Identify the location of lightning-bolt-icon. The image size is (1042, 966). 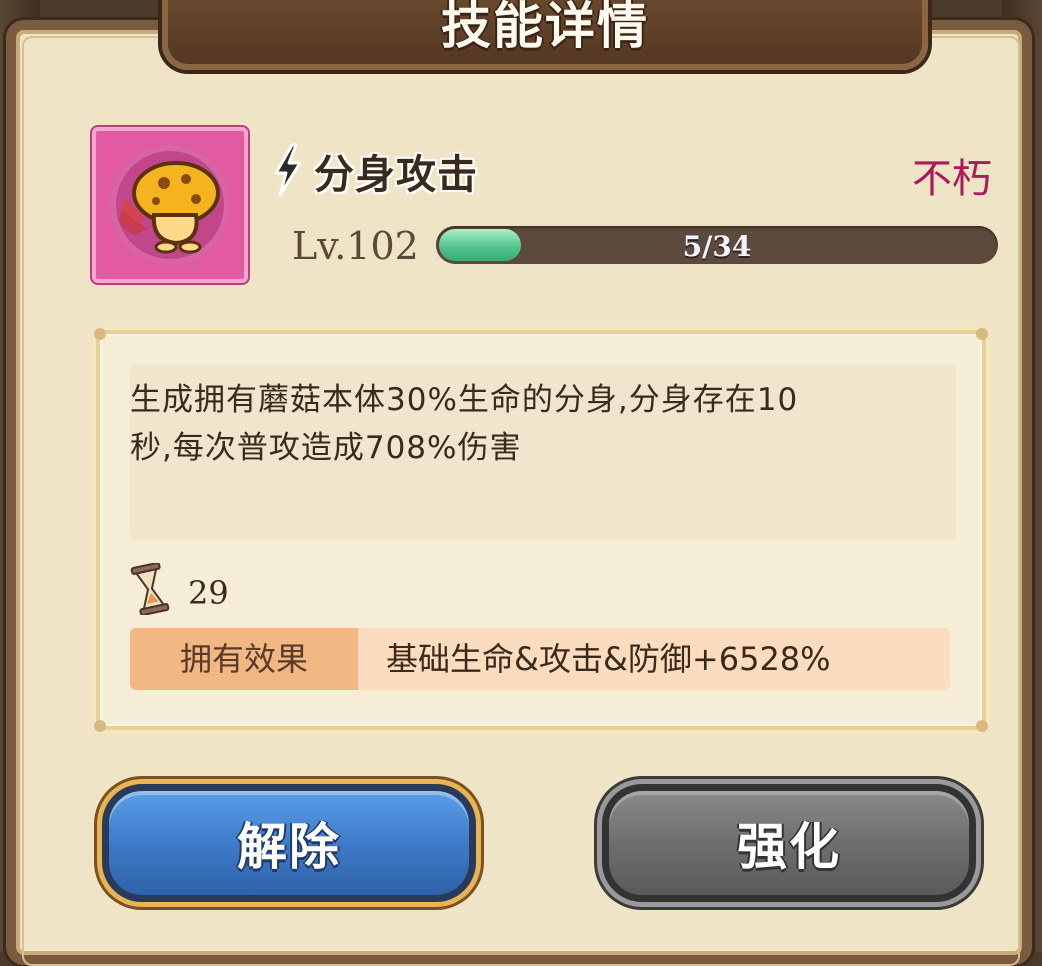
(288, 170).